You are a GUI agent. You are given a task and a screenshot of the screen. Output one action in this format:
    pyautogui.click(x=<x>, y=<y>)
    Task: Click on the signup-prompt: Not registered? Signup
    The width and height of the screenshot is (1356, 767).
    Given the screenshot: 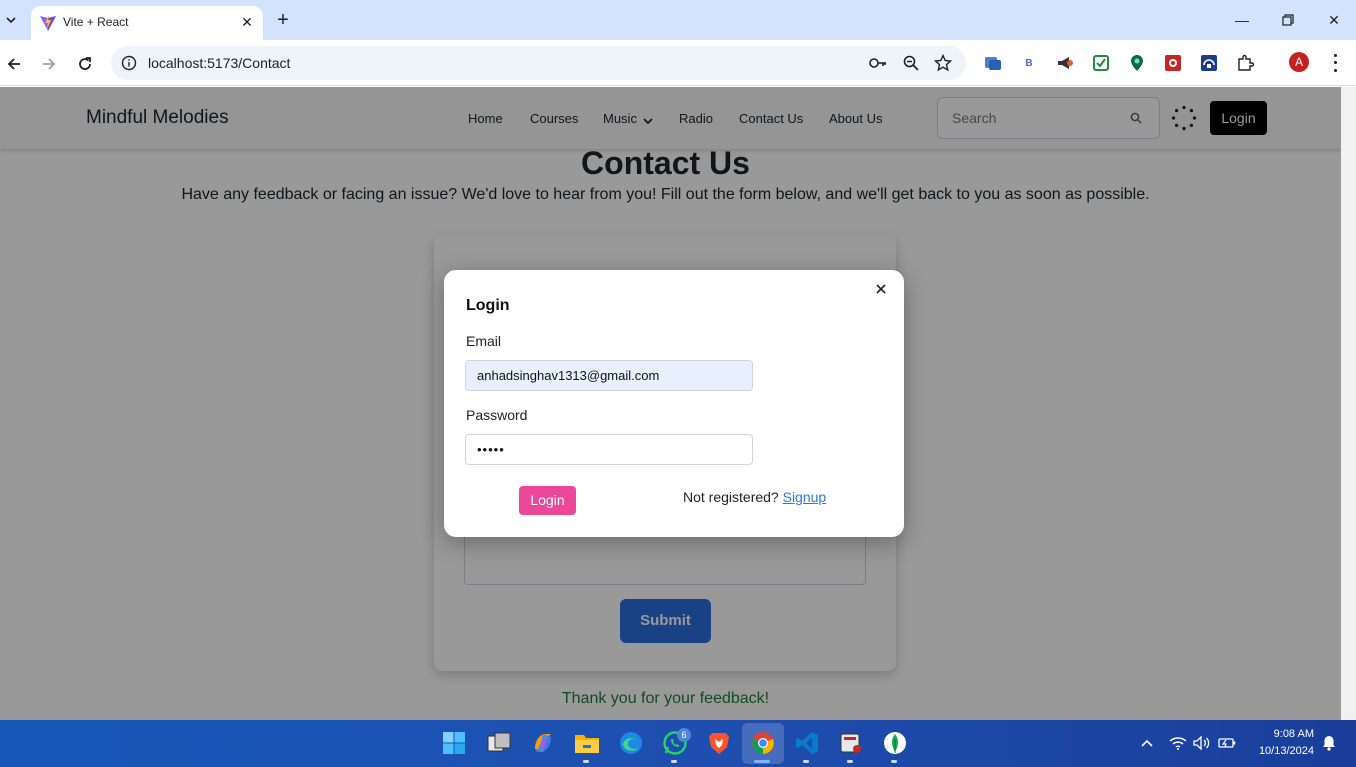 What is the action you would take?
    pyautogui.click(x=754, y=497)
    